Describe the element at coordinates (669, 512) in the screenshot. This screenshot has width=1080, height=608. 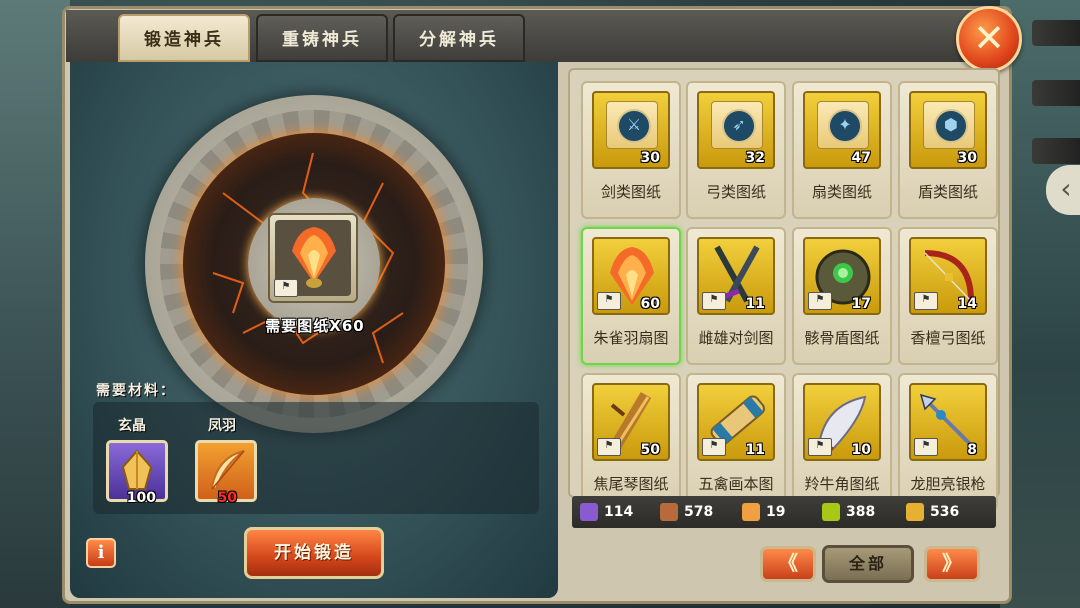
I see `wood-icon` at that location.